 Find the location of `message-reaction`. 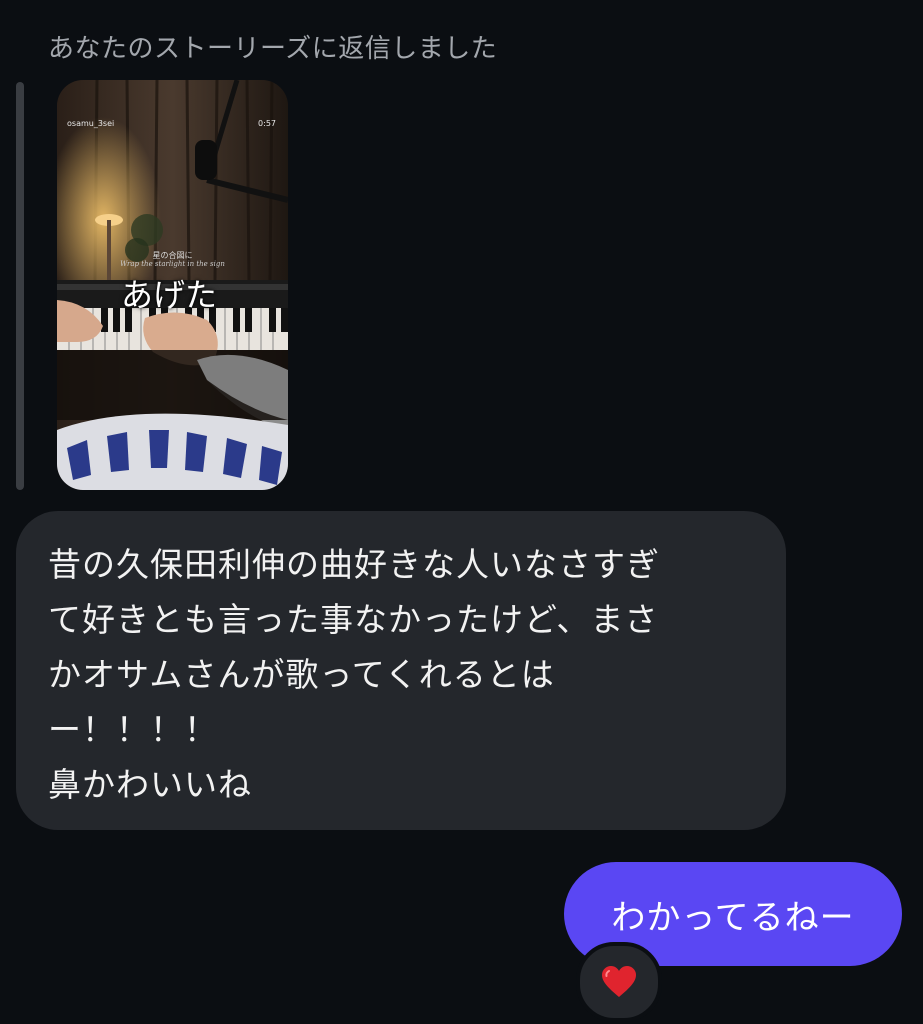

message-reaction is located at coordinates (619, 982).